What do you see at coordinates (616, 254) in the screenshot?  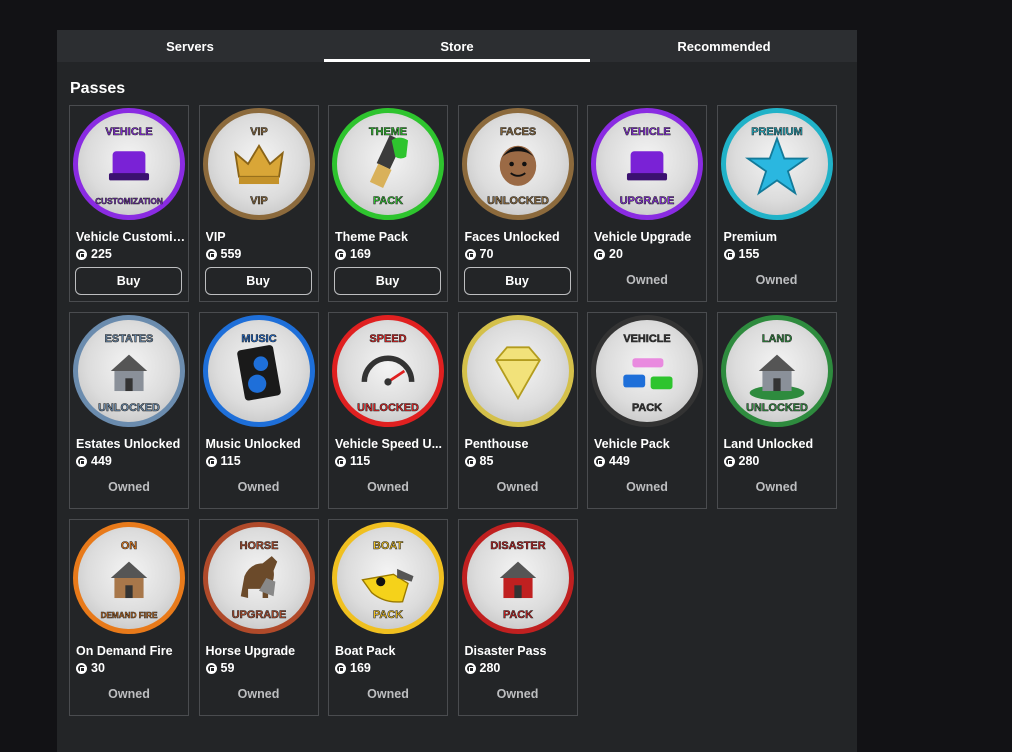 I see `pass-price-value: 20` at bounding box center [616, 254].